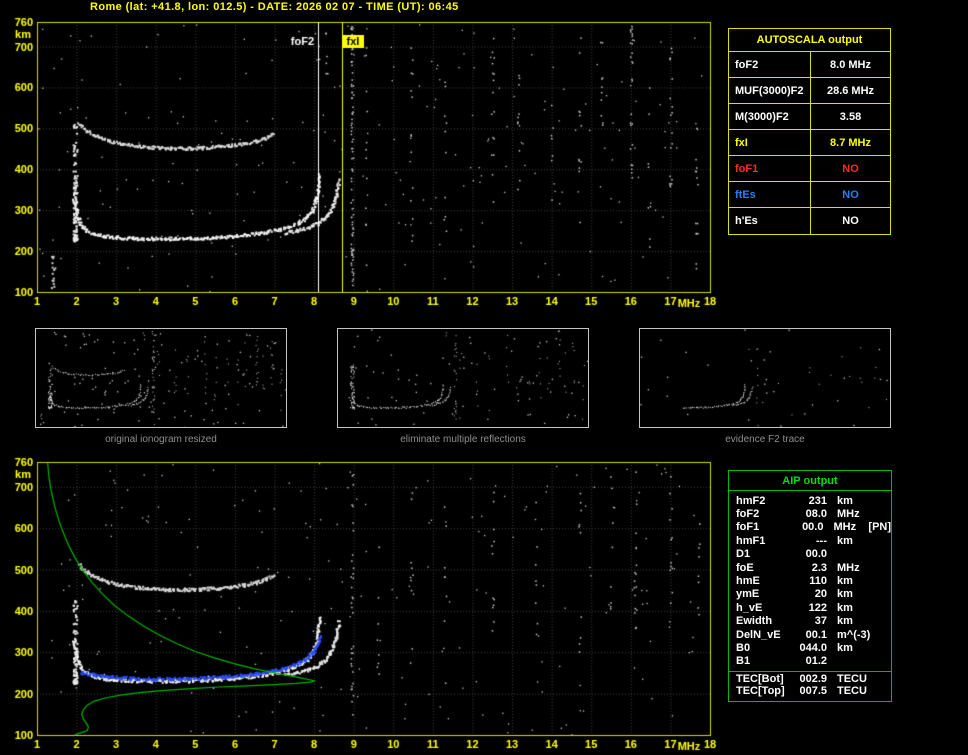  I want to click on table-row-hmF1: hmF1 --- km, so click(810, 540).